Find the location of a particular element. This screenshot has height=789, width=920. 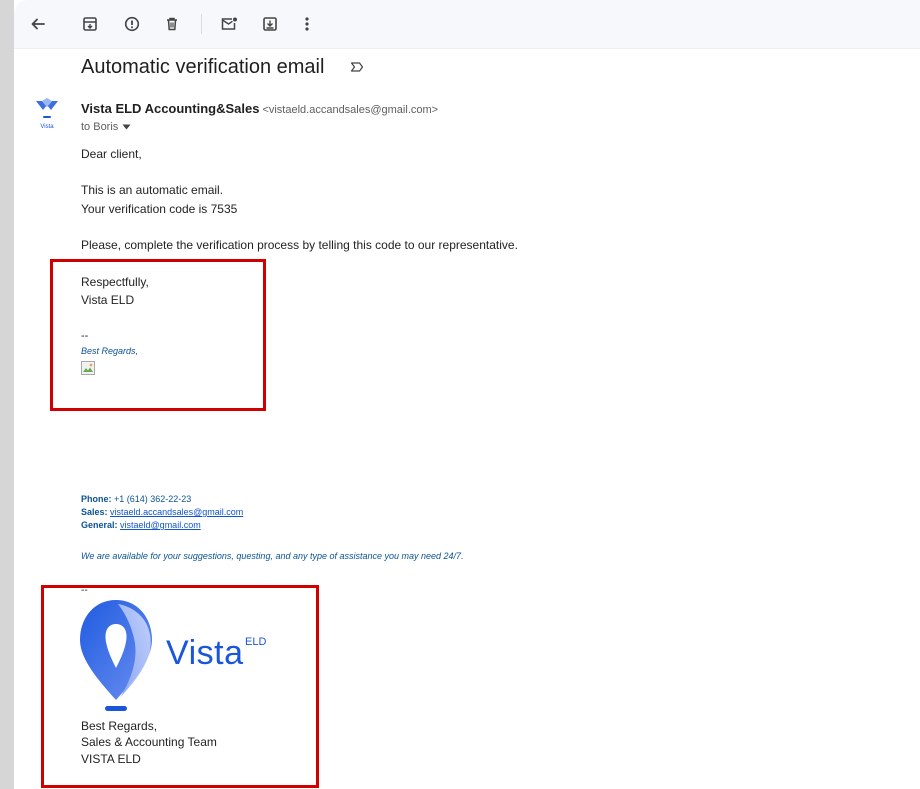

chevron-down-icon is located at coordinates (126, 127).